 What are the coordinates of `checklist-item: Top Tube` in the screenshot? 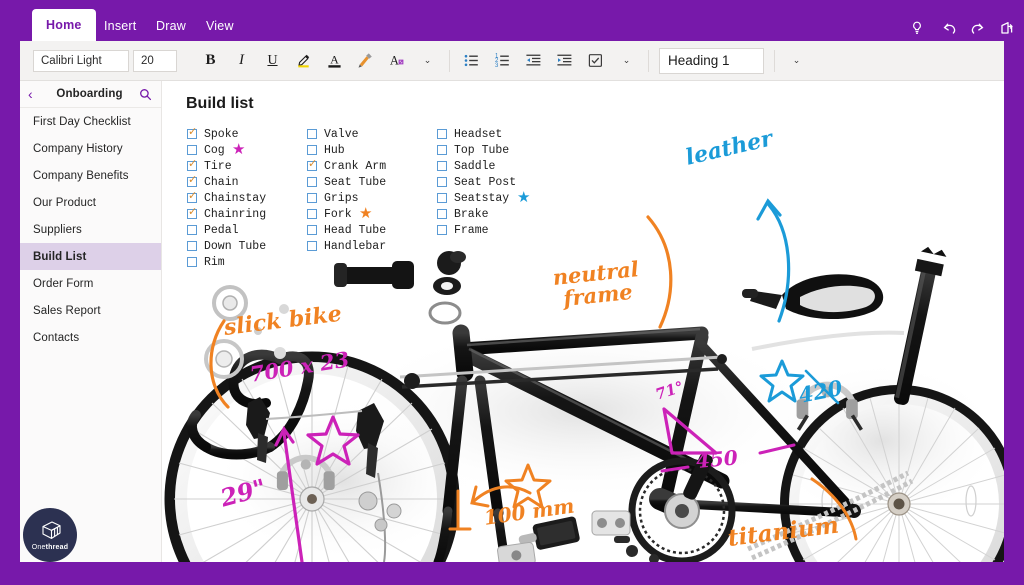 It's located at (476, 150).